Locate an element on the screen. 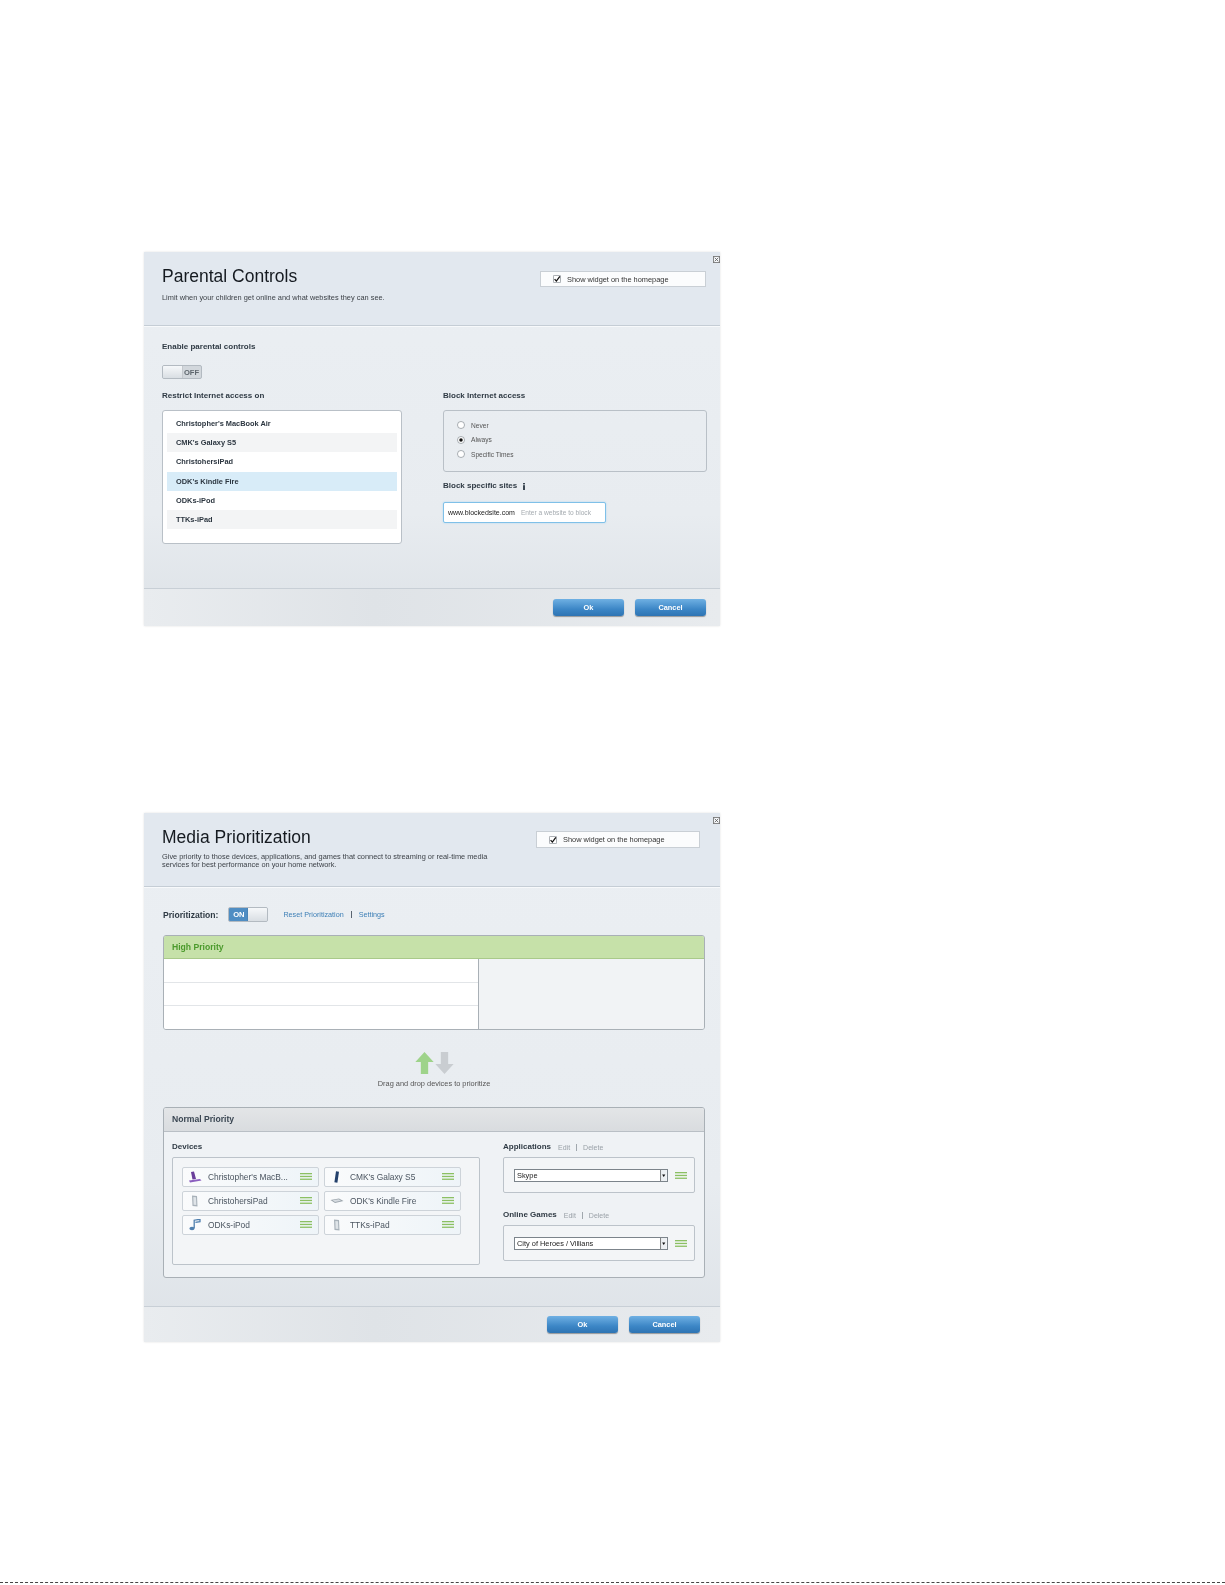 This screenshot has height=1585, width=1225. device-card: ODKs-iPod is located at coordinates (250, 1225).